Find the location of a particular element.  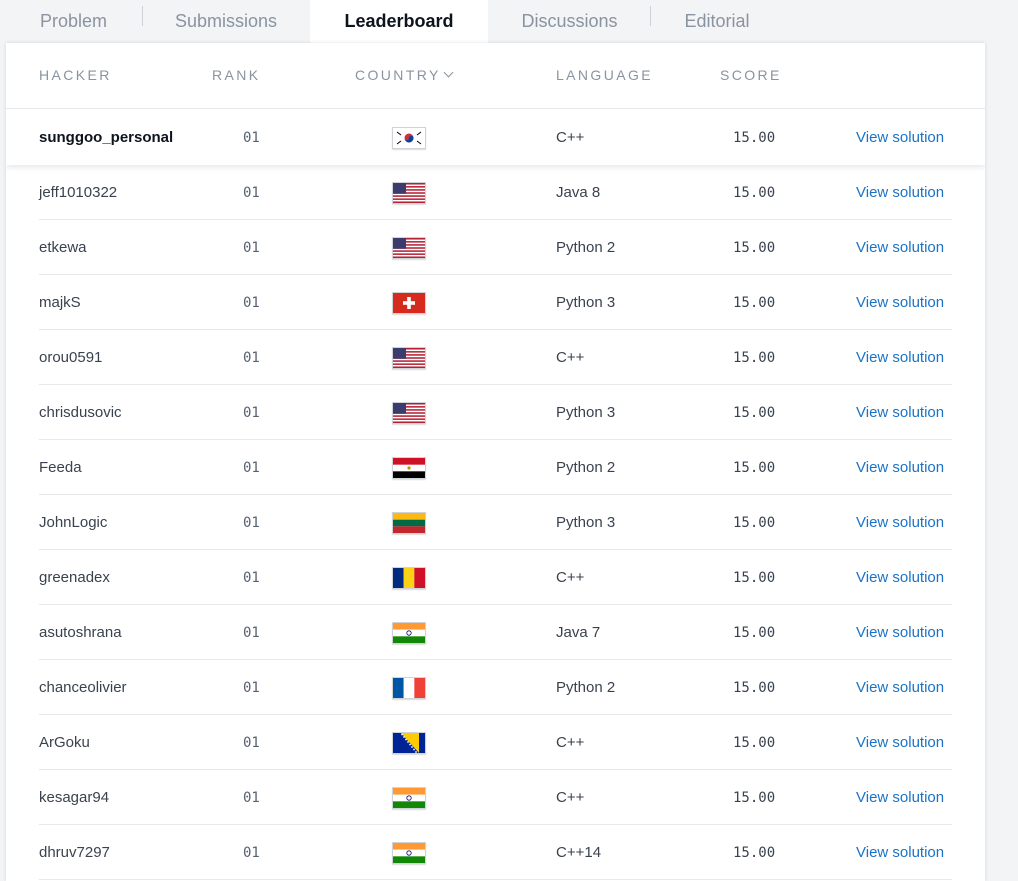

hacker-name: orou0591 is located at coordinates (70, 357).